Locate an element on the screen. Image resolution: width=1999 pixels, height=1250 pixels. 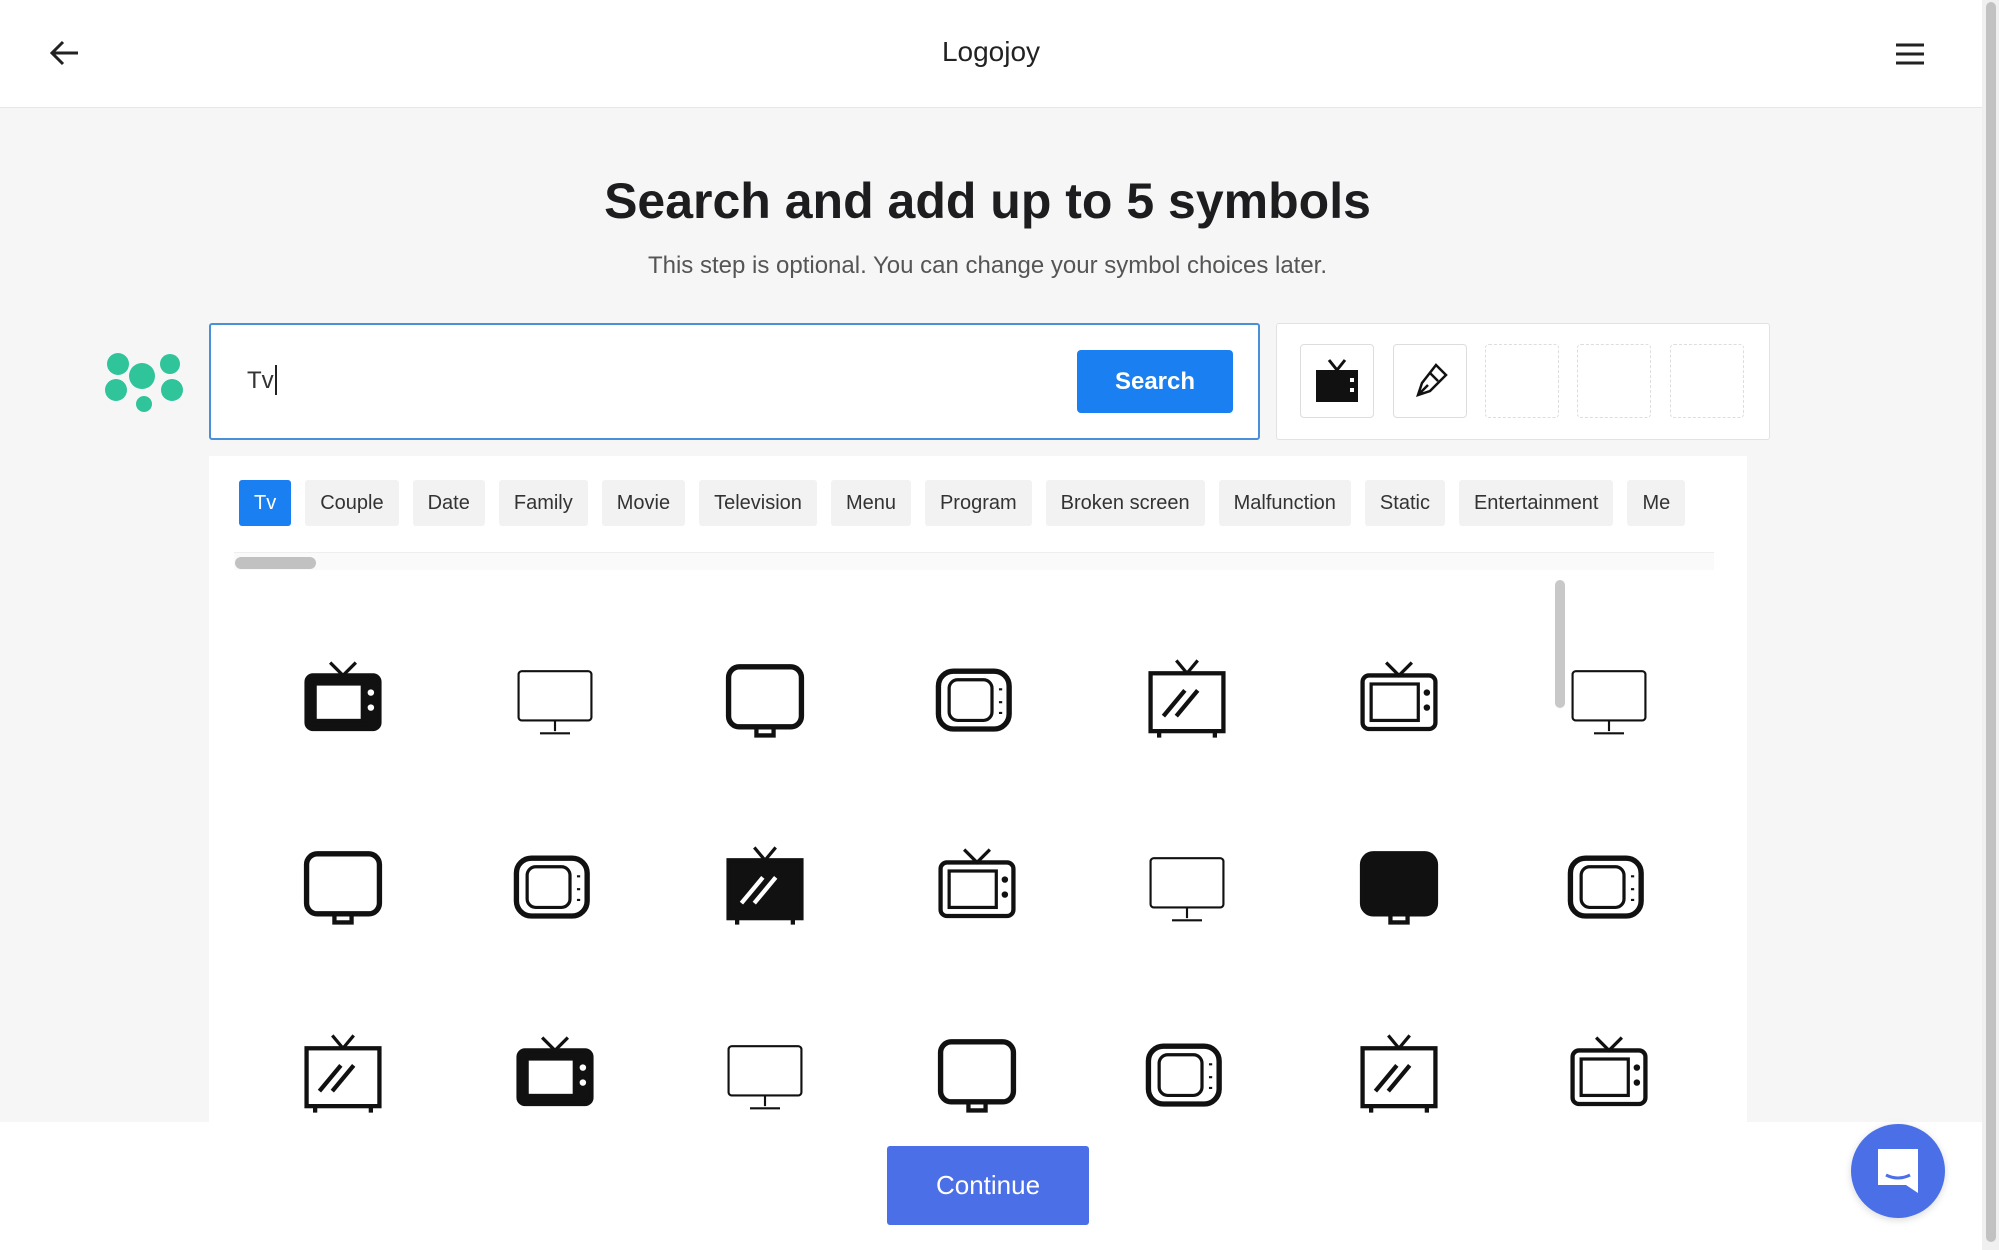
tag-movie: Movie is located at coordinates (643, 503).